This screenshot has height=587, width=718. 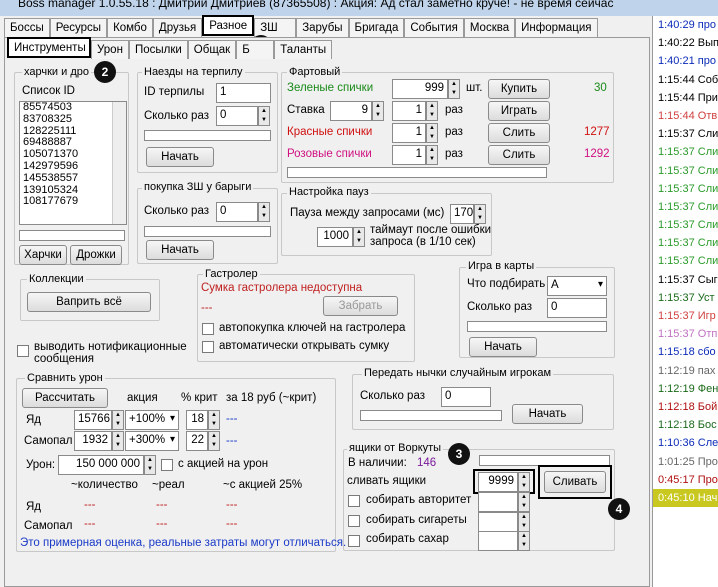 What do you see at coordinates (519, 89) in the screenshot?
I see `buy-button: Купить` at bounding box center [519, 89].